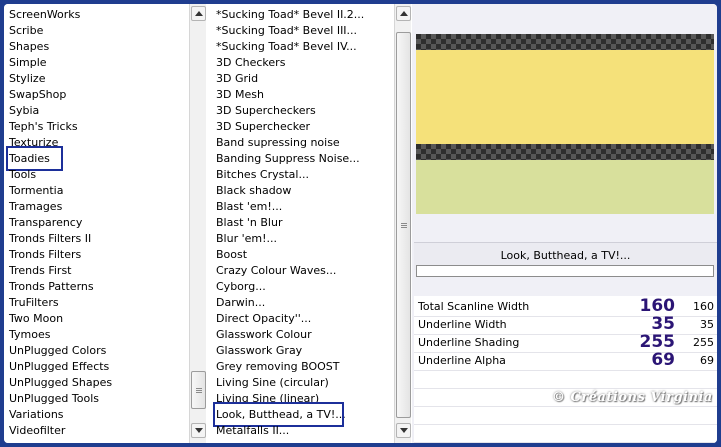 The height and width of the screenshot is (447, 721). Describe the element at coordinates (231, 255) in the screenshot. I see `filter-item: Boost` at that location.